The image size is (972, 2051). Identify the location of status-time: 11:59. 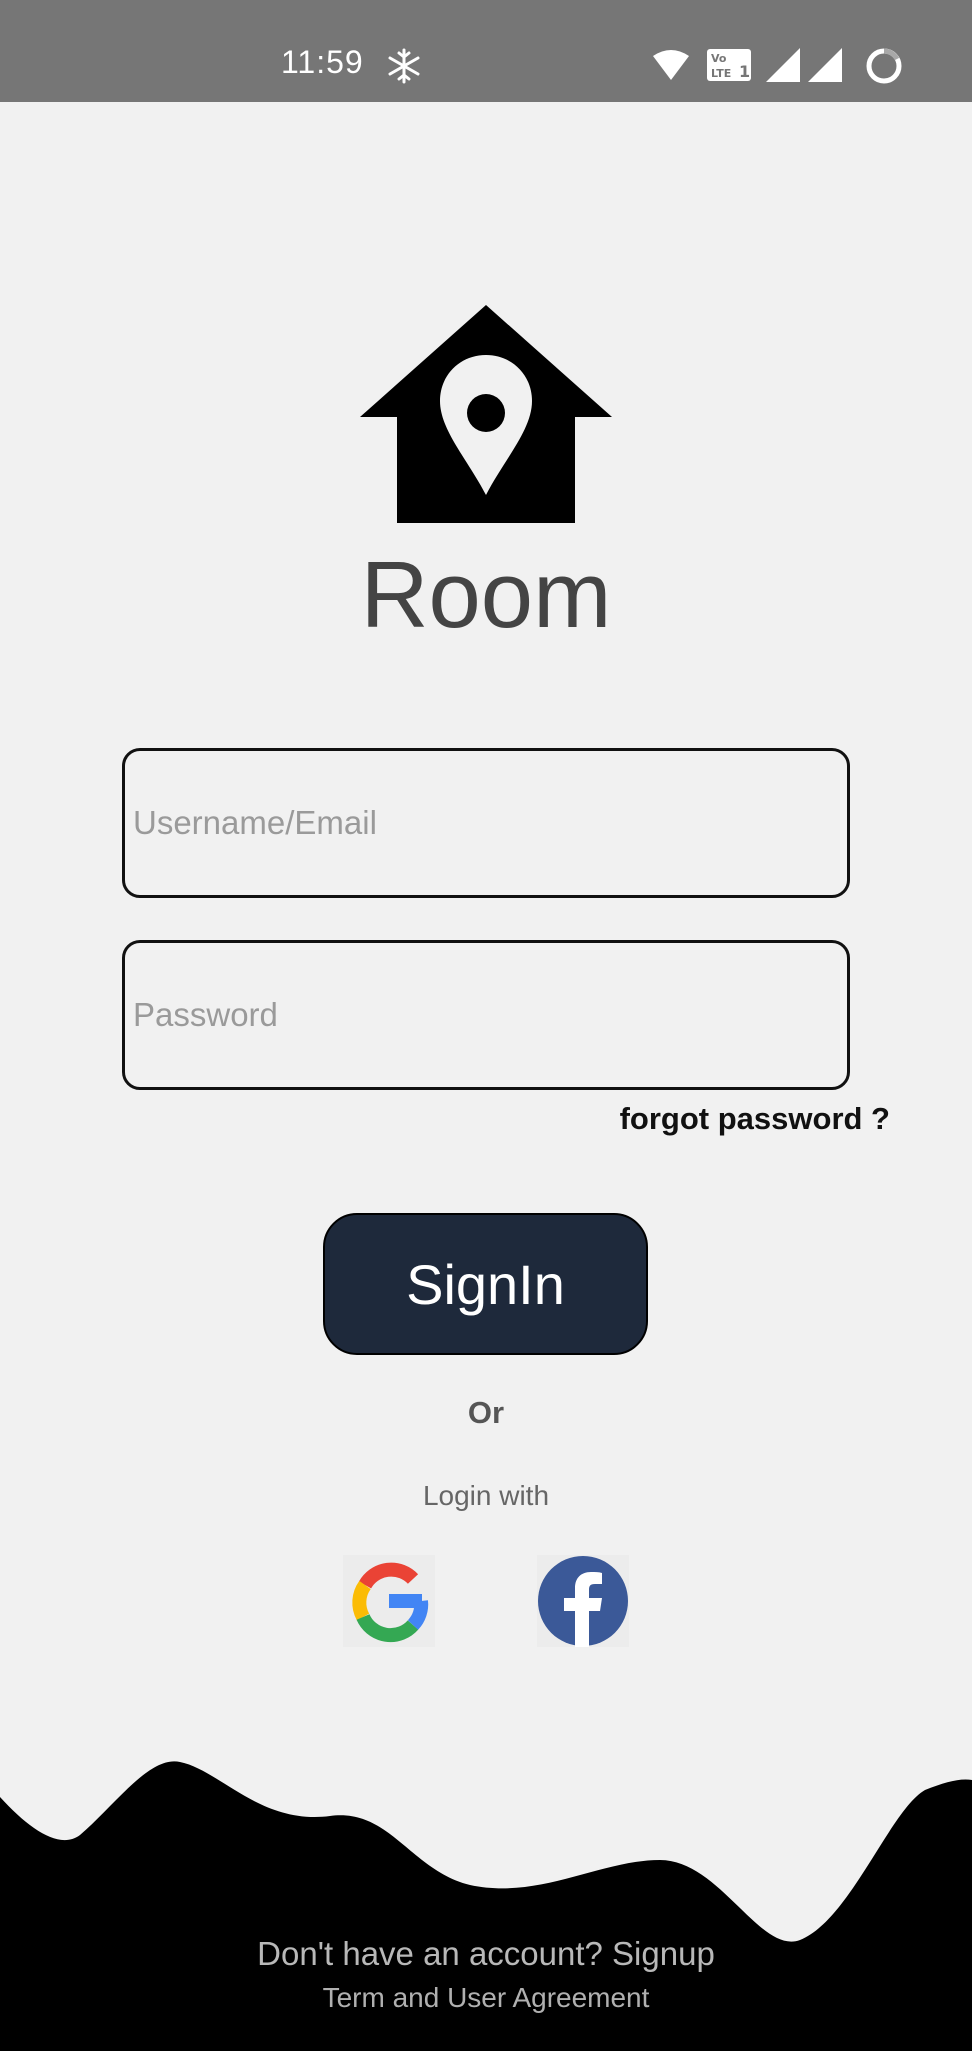
(322, 62).